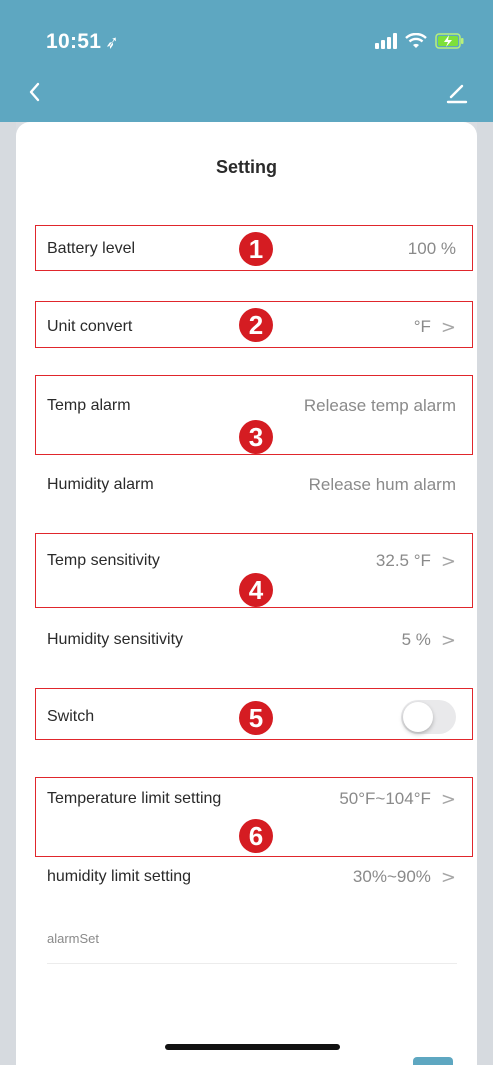  What do you see at coordinates (100, 484) in the screenshot?
I see `humidity-alarm-label: Humidity alarm` at bounding box center [100, 484].